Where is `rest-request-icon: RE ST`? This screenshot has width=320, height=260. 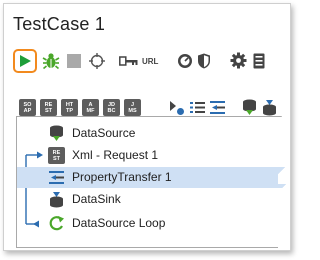 rest-request-icon: RE ST is located at coordinates (56, 155).